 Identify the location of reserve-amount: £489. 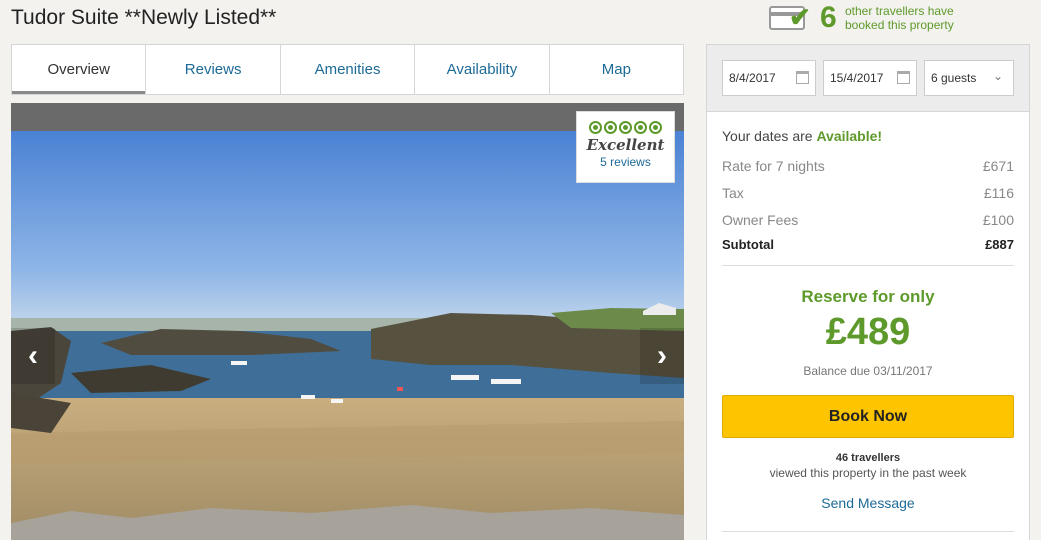
(868, 332).